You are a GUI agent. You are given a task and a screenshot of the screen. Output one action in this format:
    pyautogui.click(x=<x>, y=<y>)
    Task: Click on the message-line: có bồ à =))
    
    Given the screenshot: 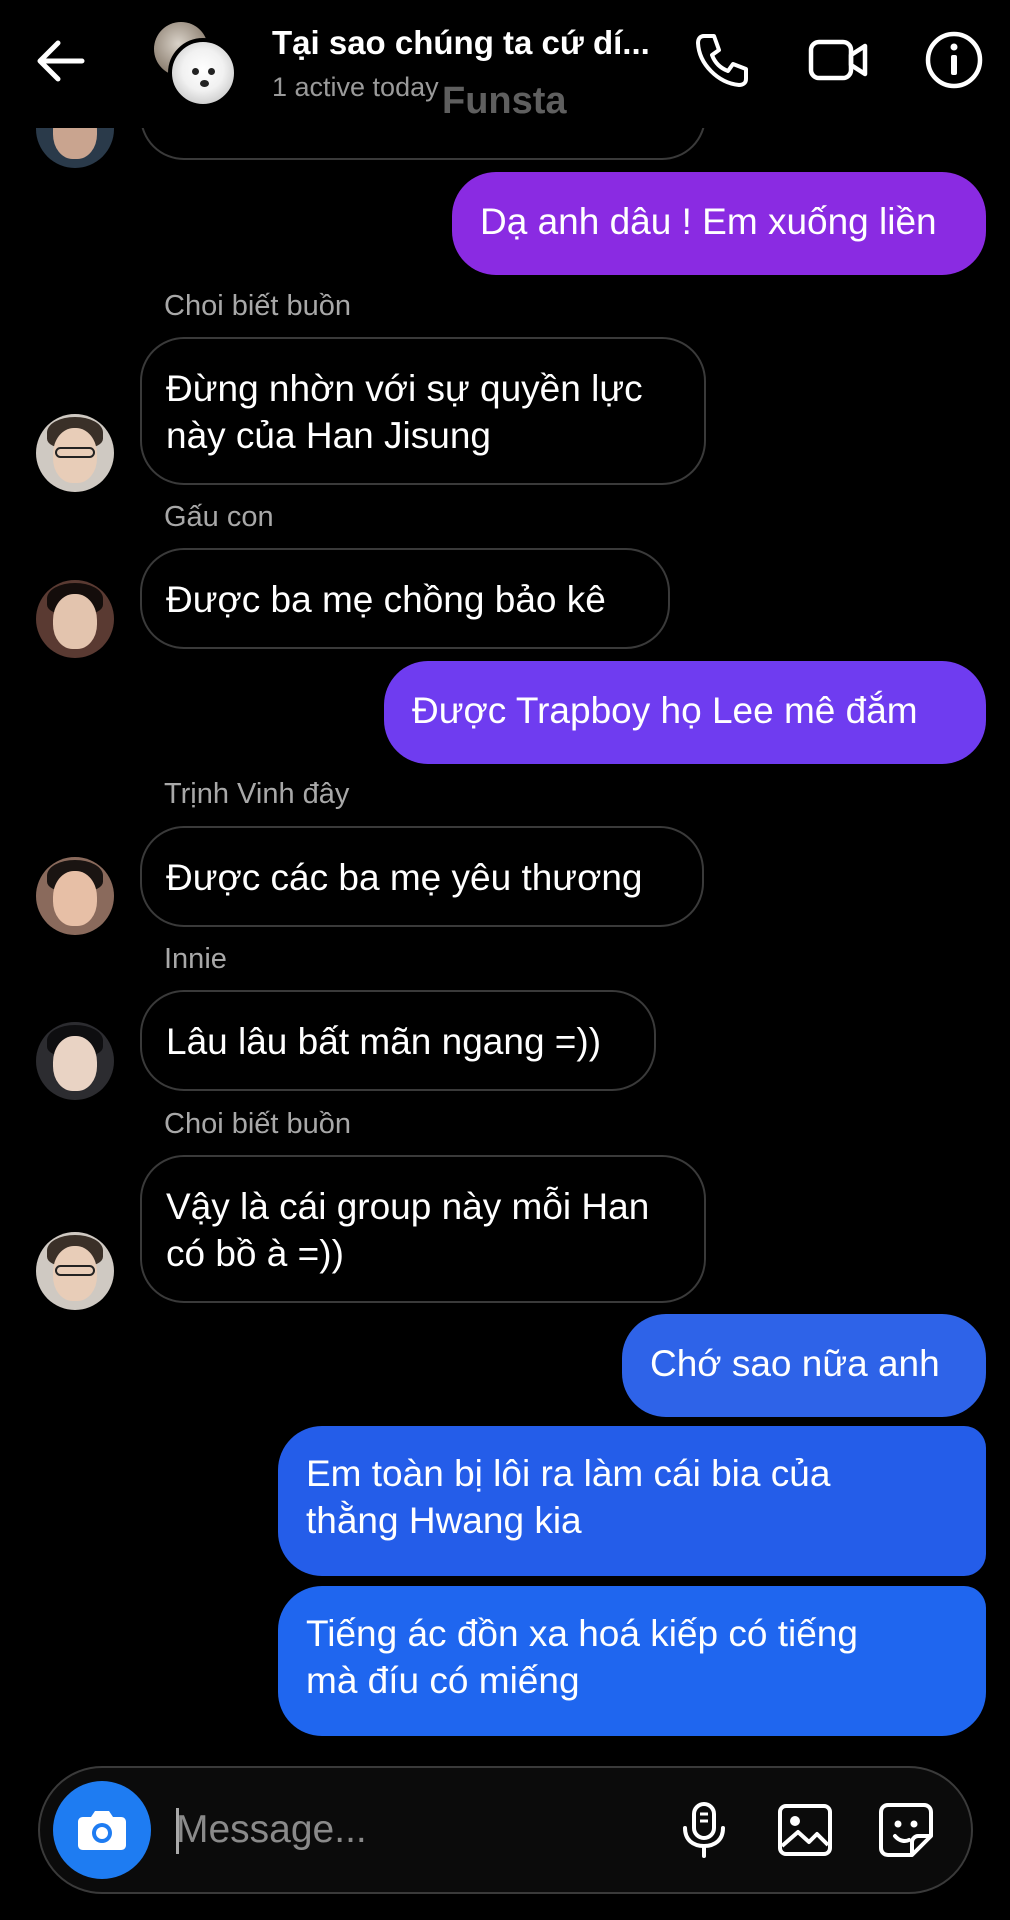 What is the action you would take?
    pyautogui.click(x=255, y=1253)
    